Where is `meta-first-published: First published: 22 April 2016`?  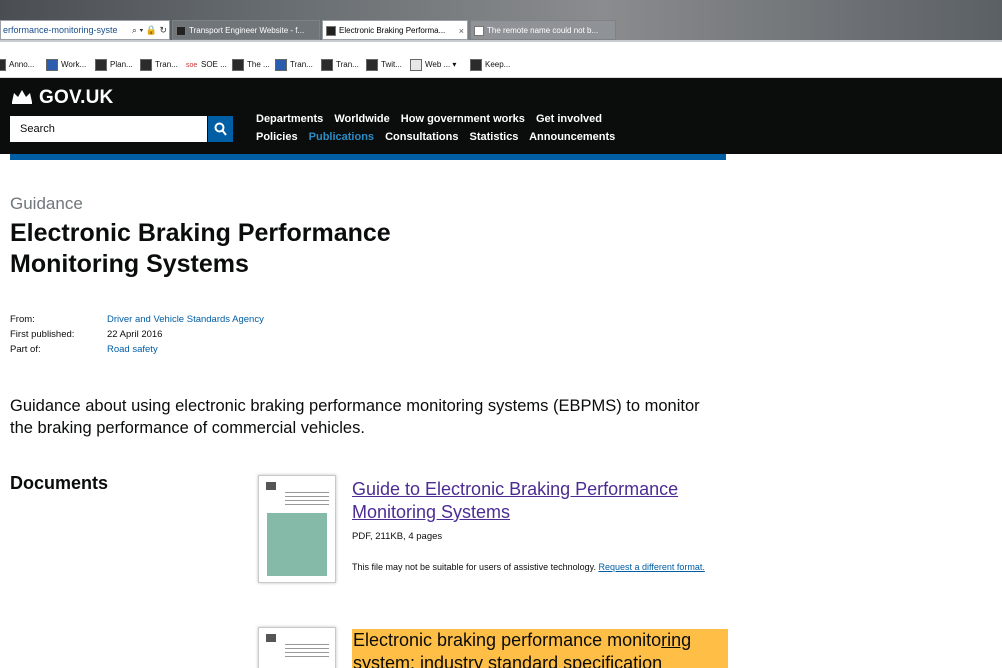 meta-first-published: First published: 22 April 2016 is located at coordinates (86, 334).